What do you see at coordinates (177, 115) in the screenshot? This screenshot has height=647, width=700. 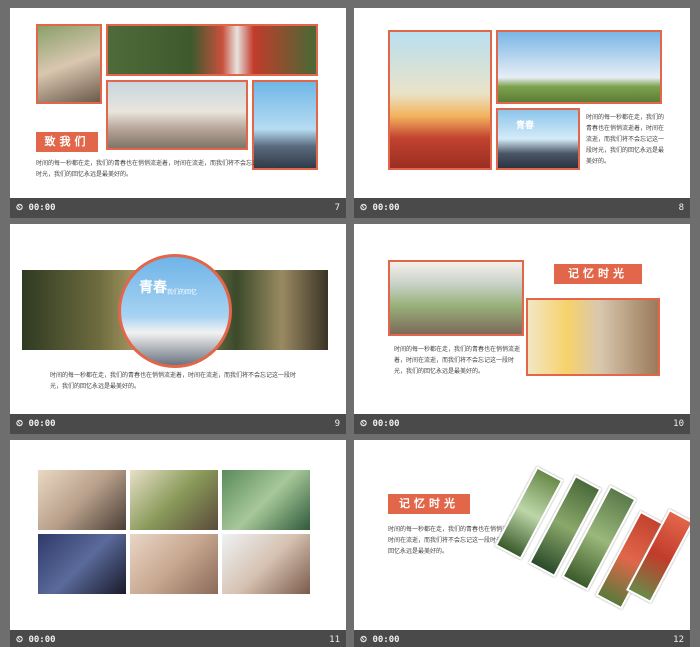 I see `photo-beach-group` at bounding box center [177, 115].